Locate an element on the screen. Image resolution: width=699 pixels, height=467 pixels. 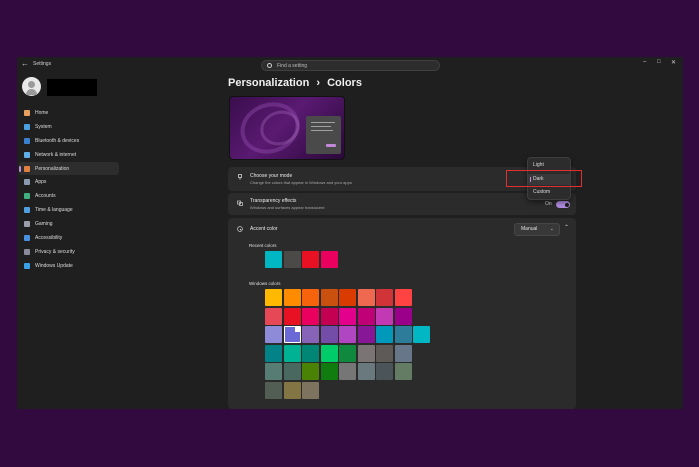
sidebar-item-system: System is located at coordinates (69, 127).